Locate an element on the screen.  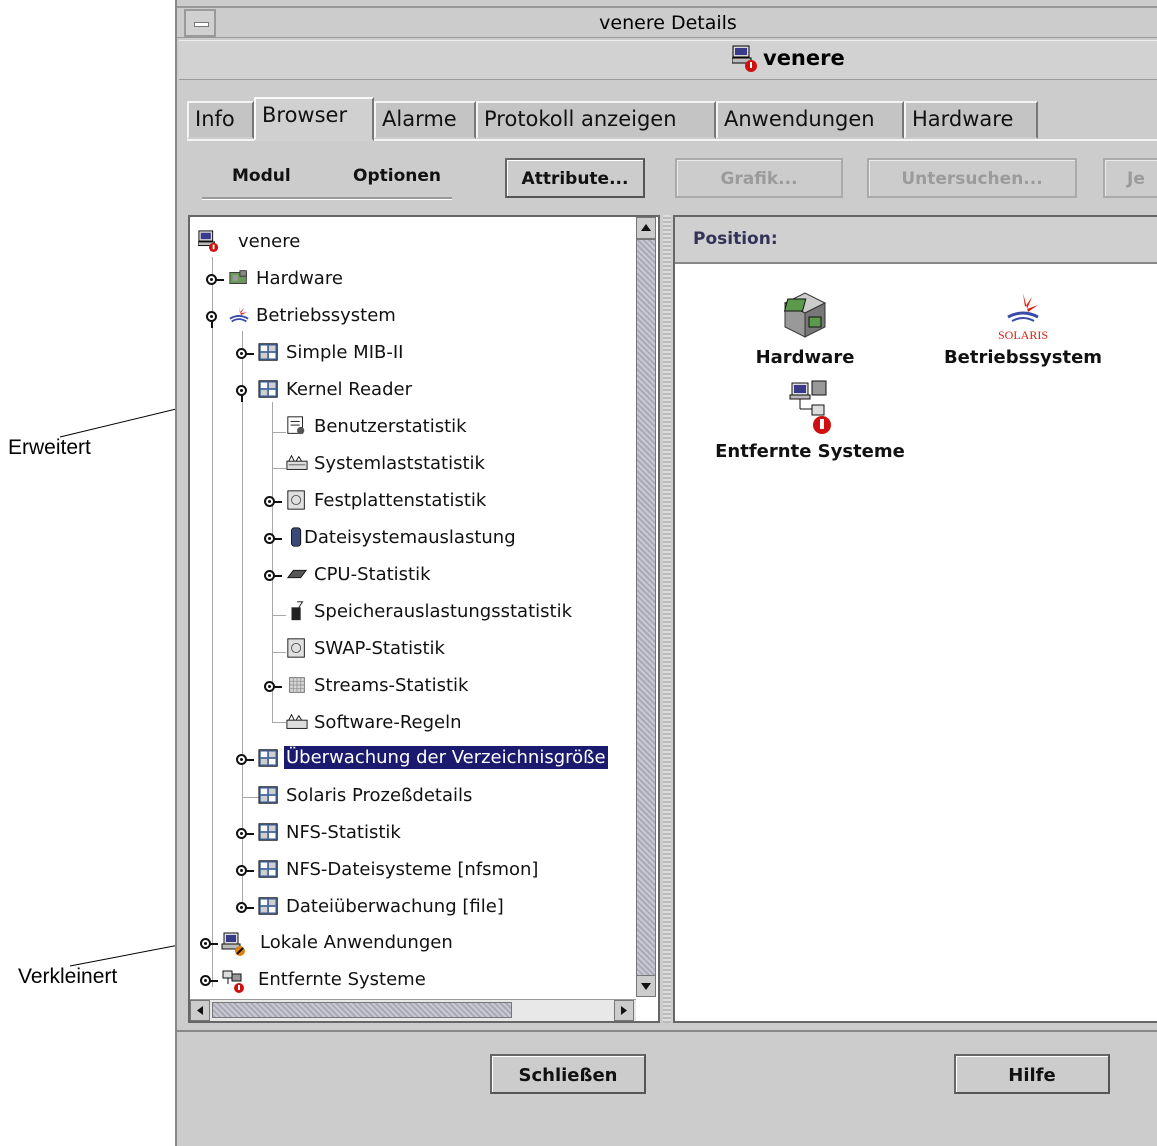
help-button: Hilfe is located at coordinates (1032, 1074).